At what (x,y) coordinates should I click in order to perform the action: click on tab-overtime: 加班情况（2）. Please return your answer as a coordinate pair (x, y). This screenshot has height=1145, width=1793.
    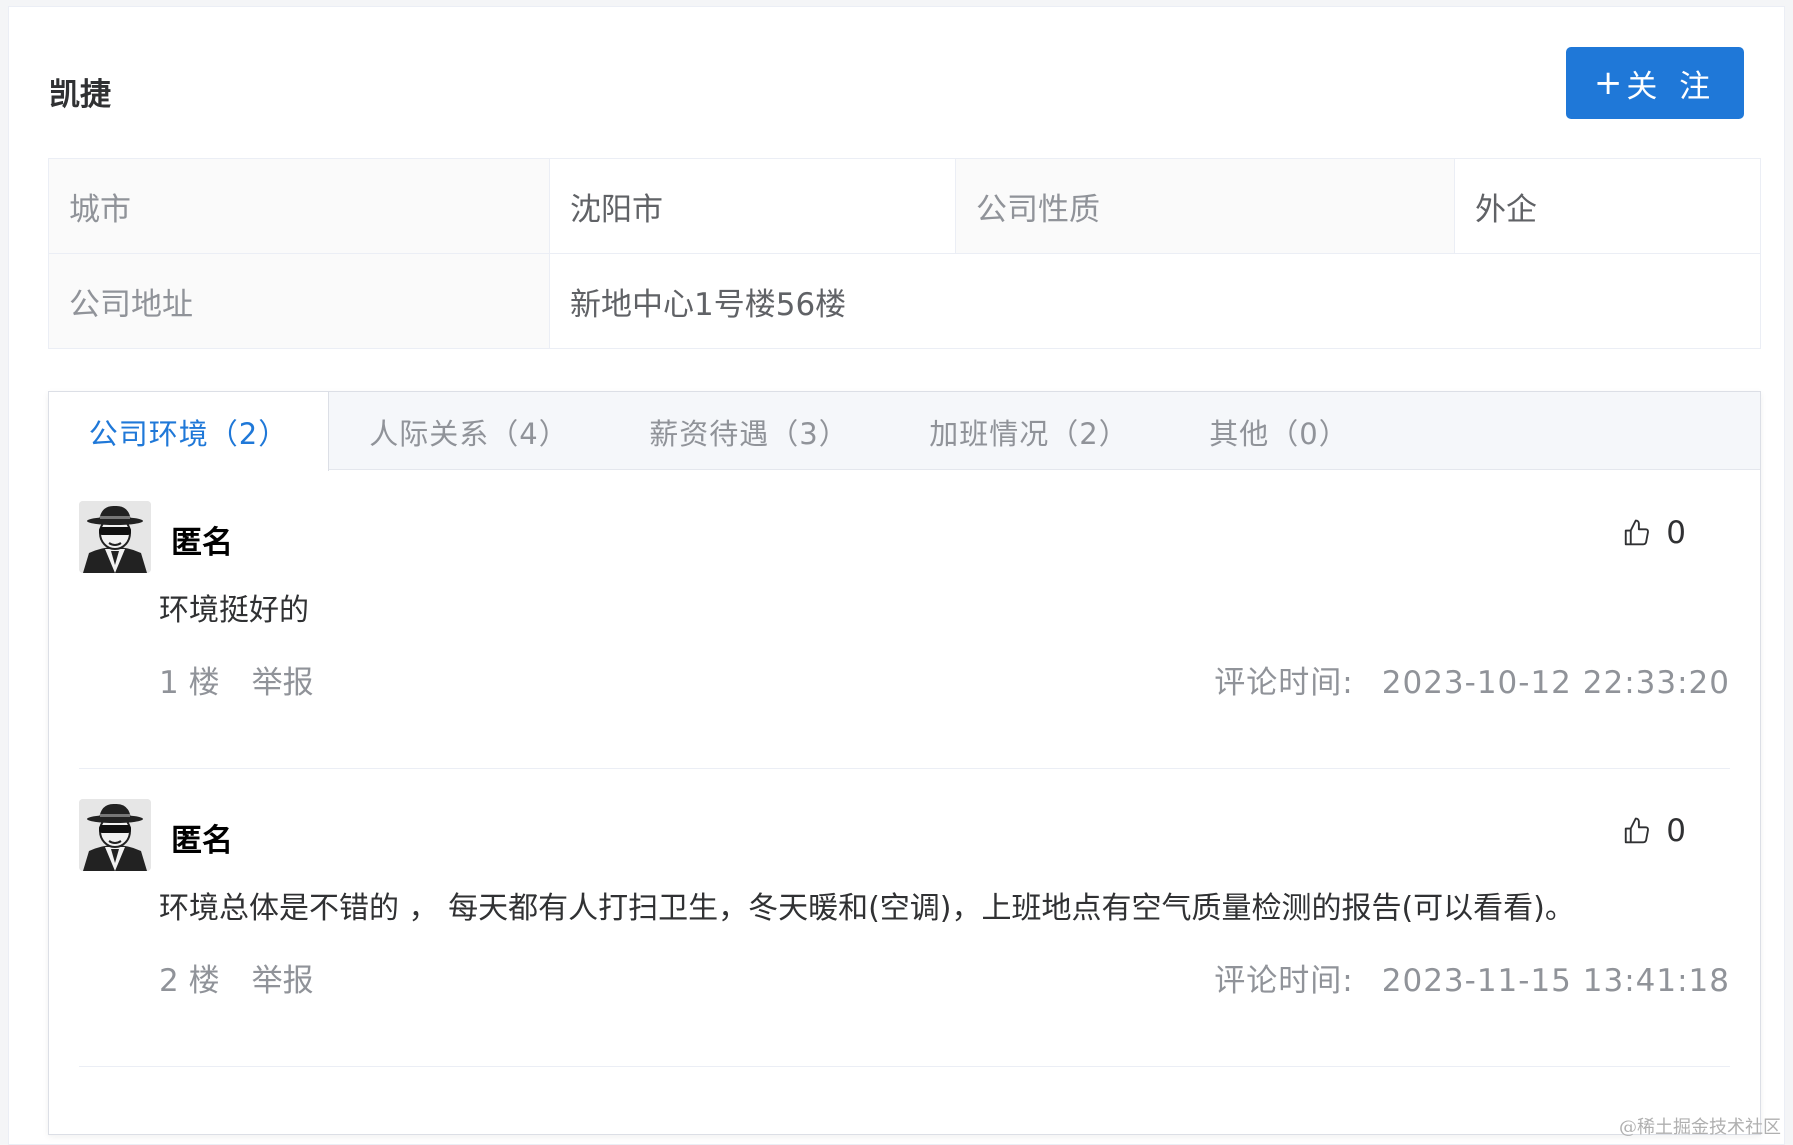
    Looking at the image, I should click on (1029, 431).